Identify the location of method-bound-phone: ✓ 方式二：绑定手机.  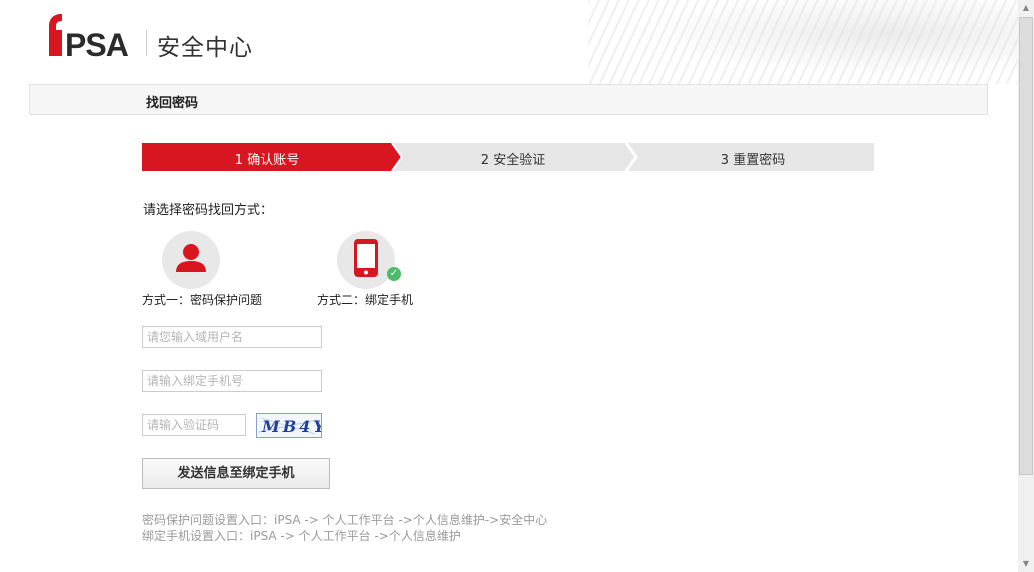
(377, 271).